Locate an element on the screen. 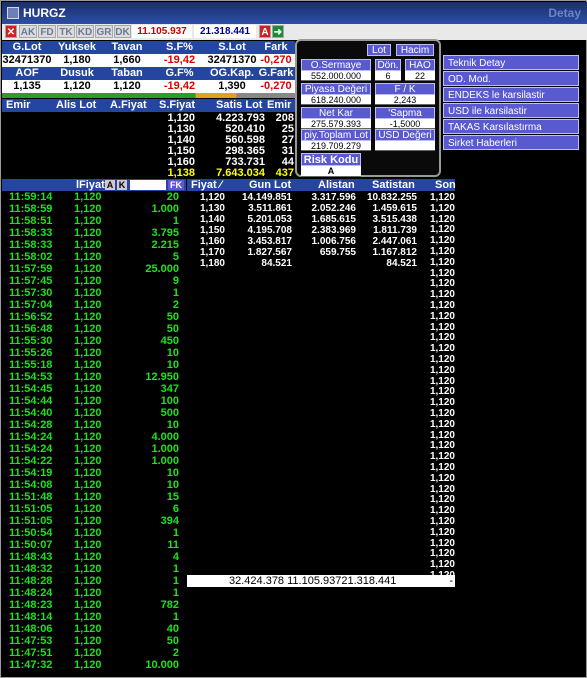 Image resolution: width=587 pixels, height=678 pixels. ak-button: AK is located at coordinates (28, 31).